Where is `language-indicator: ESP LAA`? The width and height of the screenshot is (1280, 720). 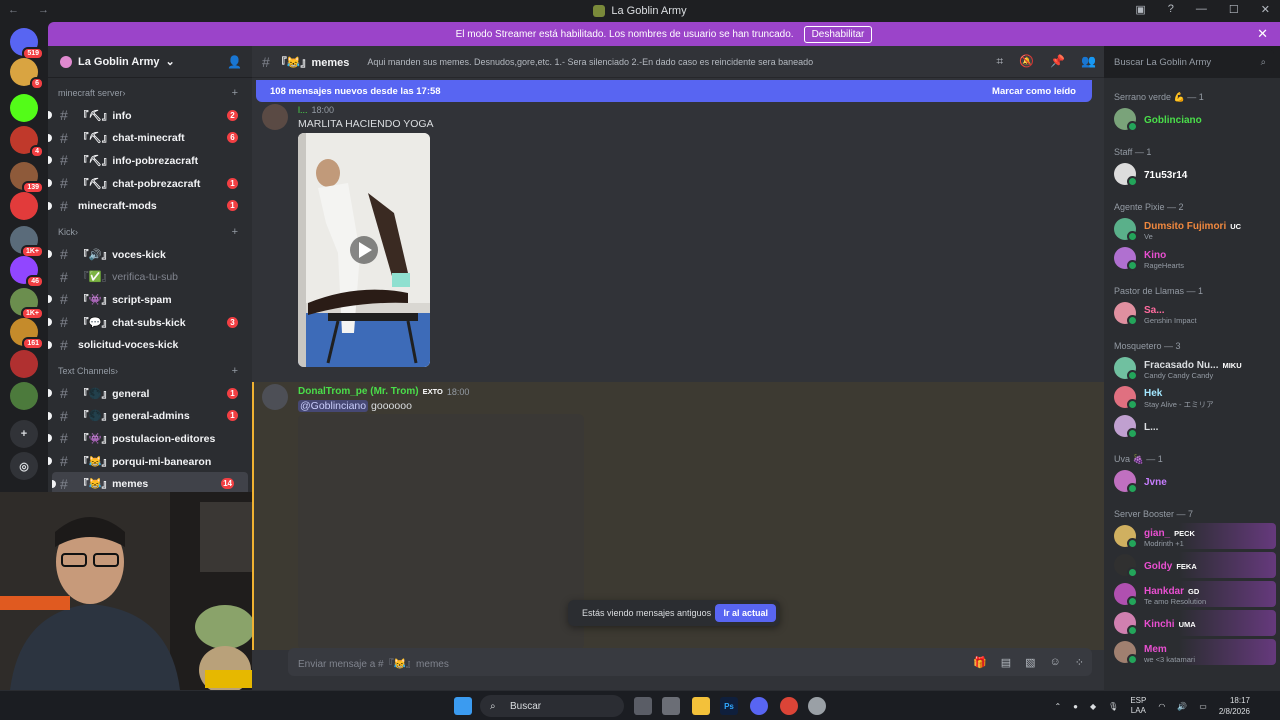 language-indicator: ESP LAA is located at coordinates (1138, 706).